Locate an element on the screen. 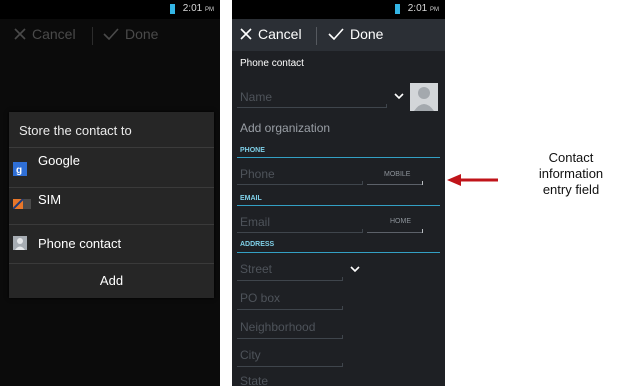 The height and width of the screenshot is (386, 621). phone-type-underline is located at coordinates (395, 183).